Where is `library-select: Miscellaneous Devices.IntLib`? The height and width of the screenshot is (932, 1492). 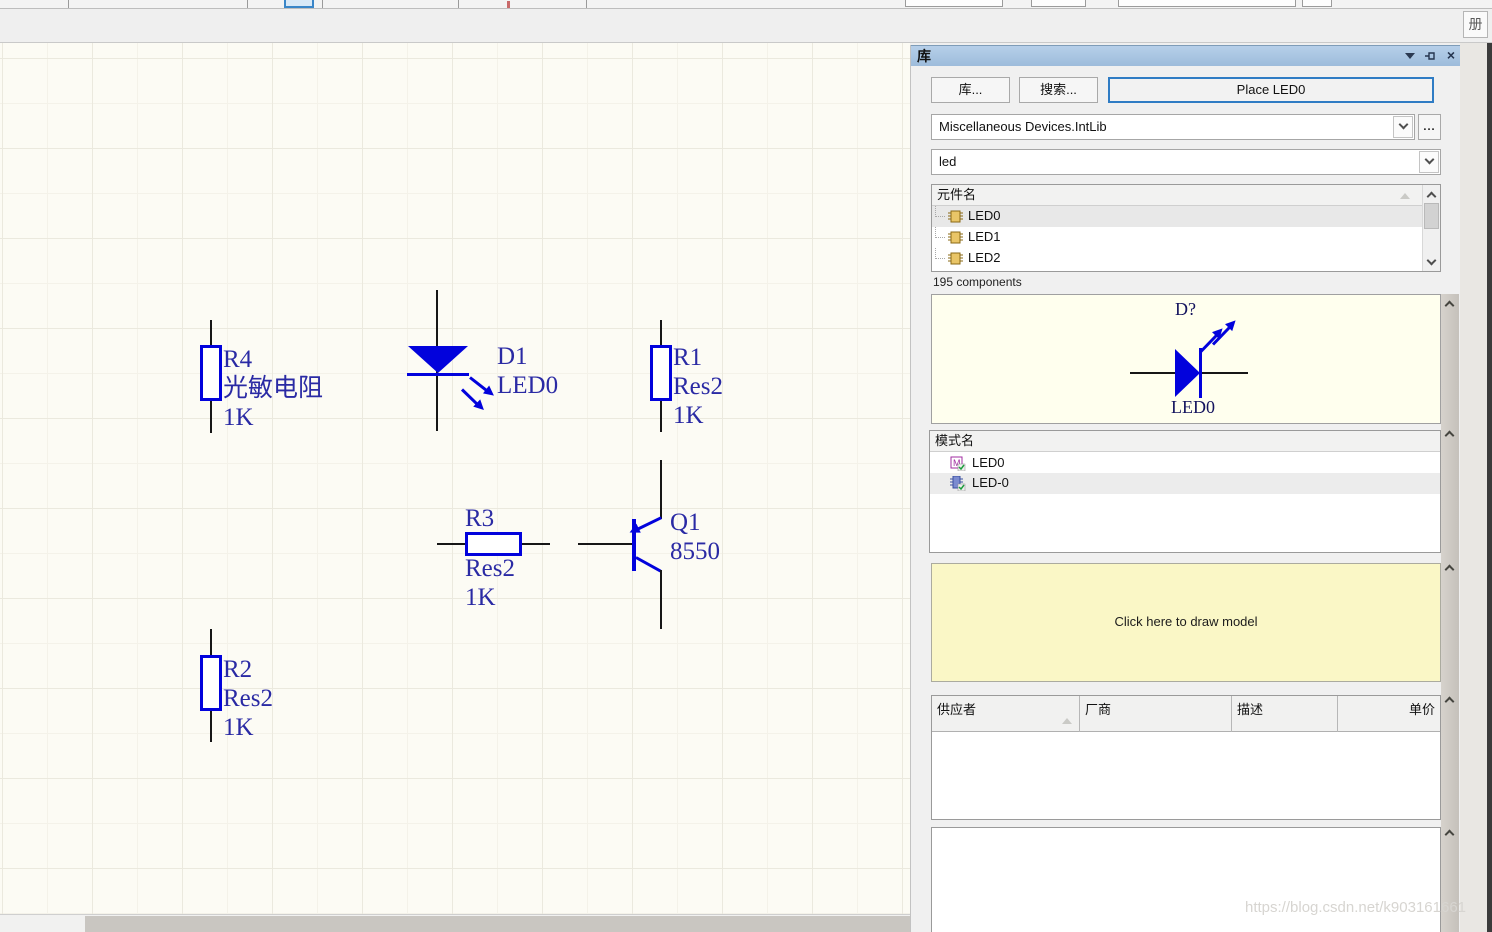
library-select: Miscellaneous Devices.IntLib is located at coordinates (1173, 127).